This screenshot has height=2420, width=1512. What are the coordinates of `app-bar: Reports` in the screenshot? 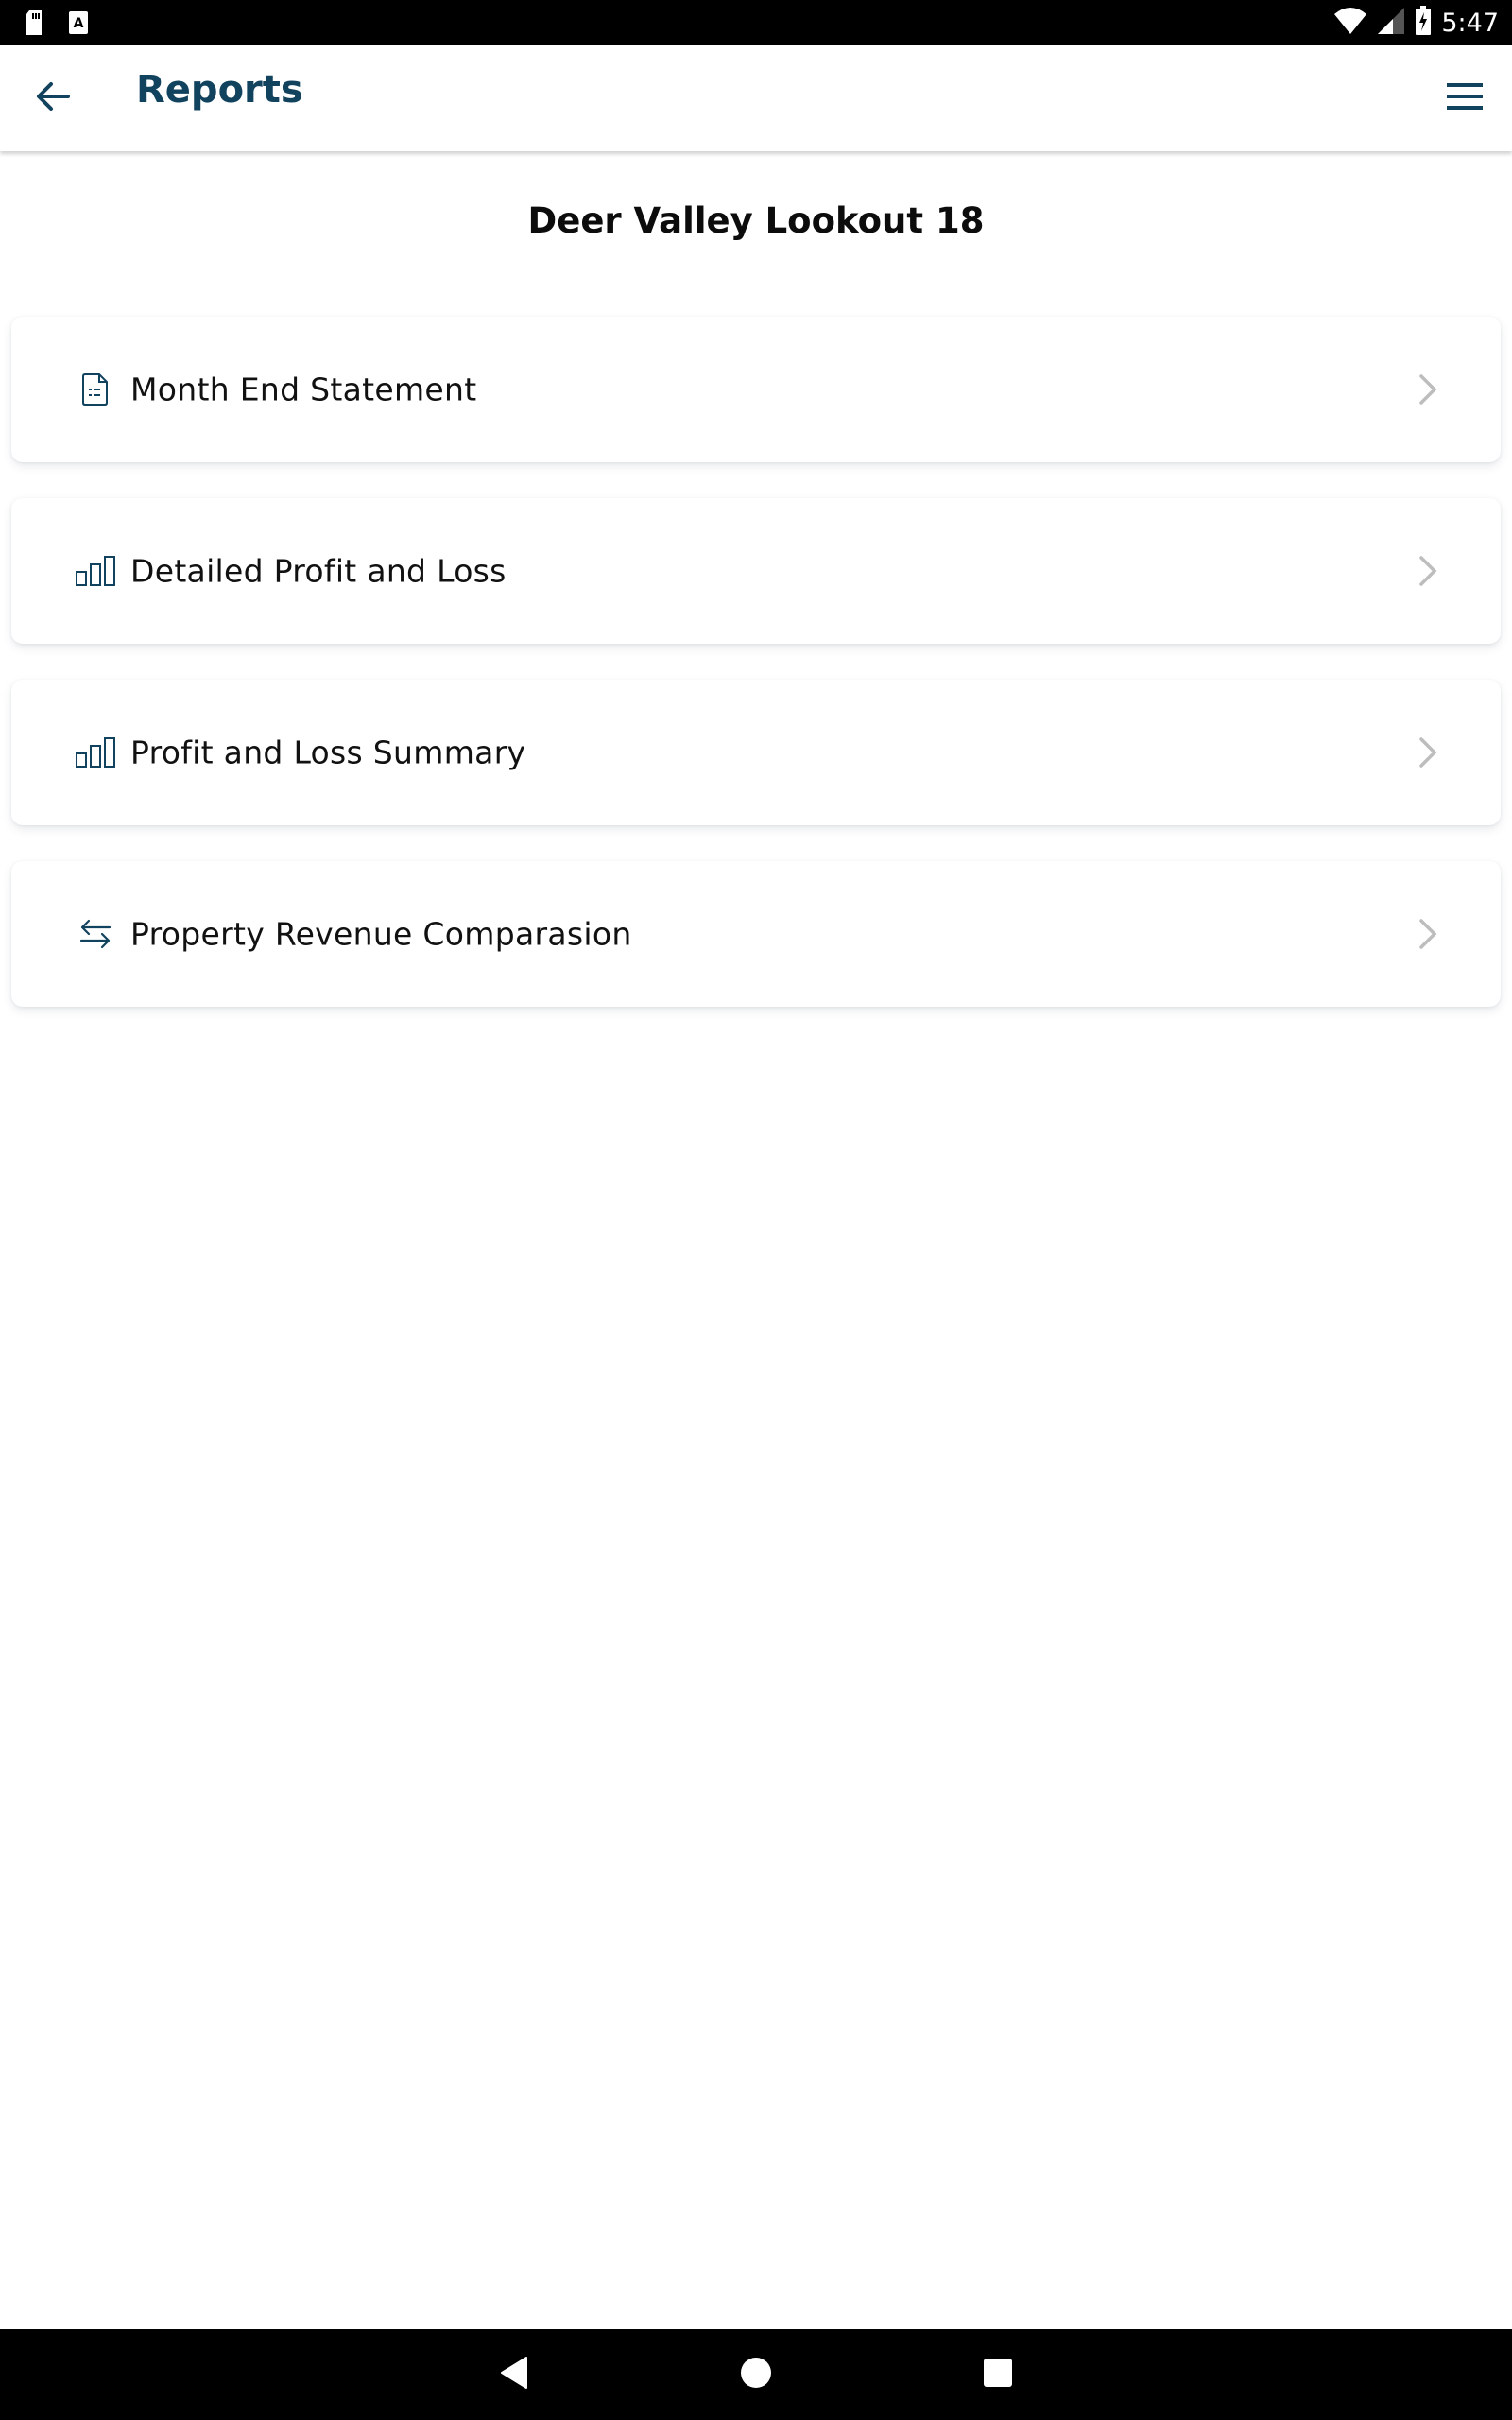 It's located at (756, 98).